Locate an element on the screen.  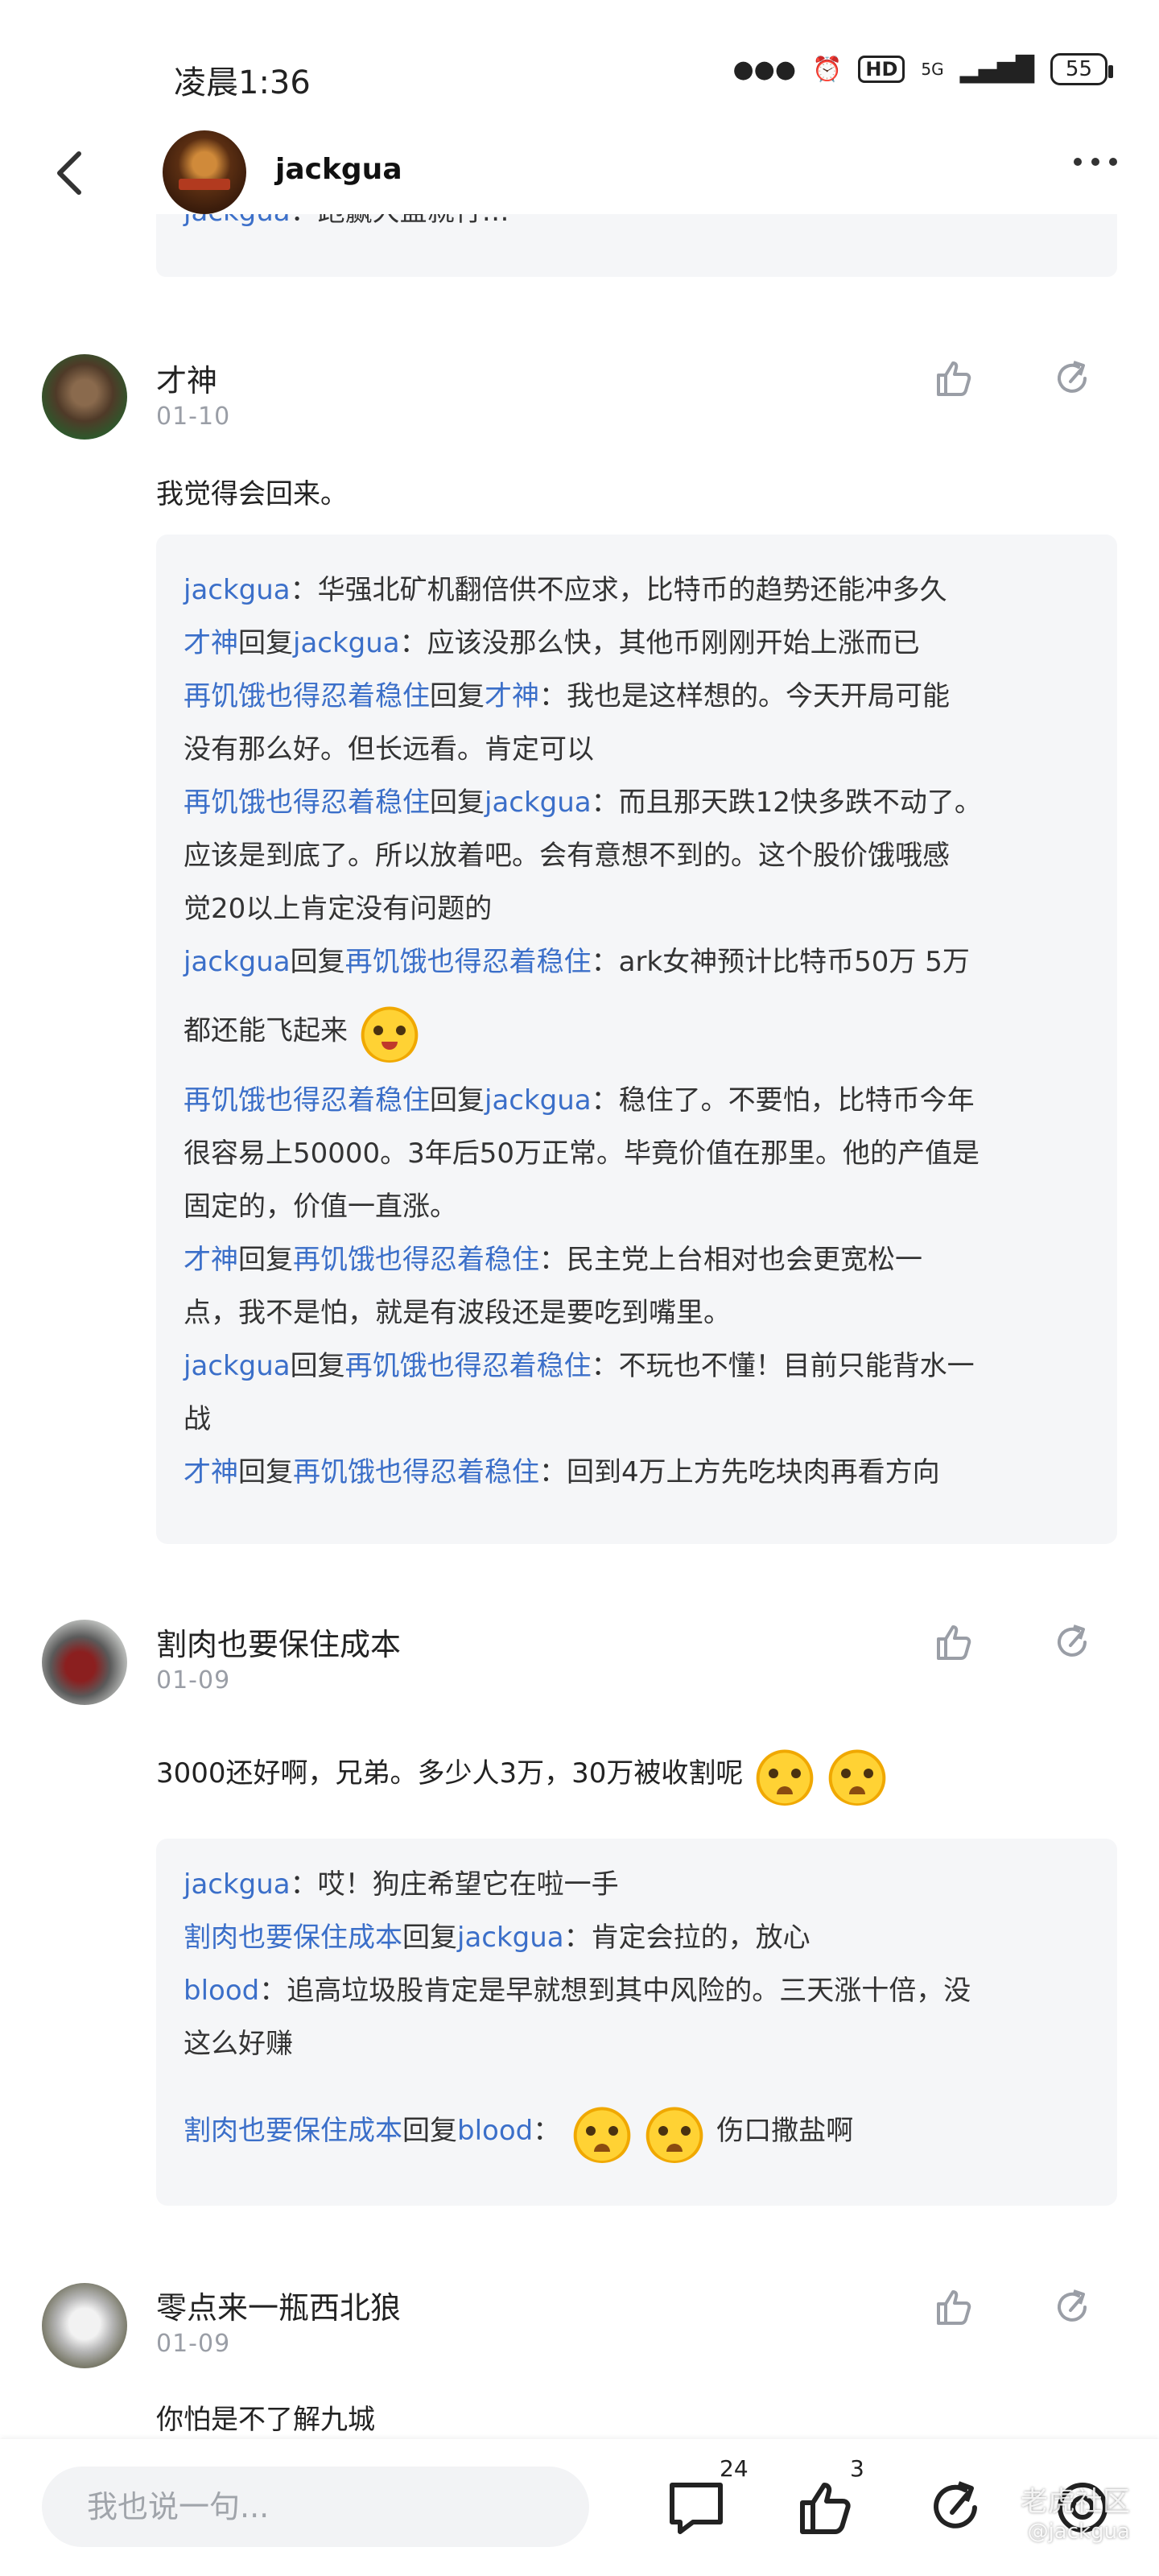
watermark-text: 老虎社区 is located at coordinates (1075, 2502).